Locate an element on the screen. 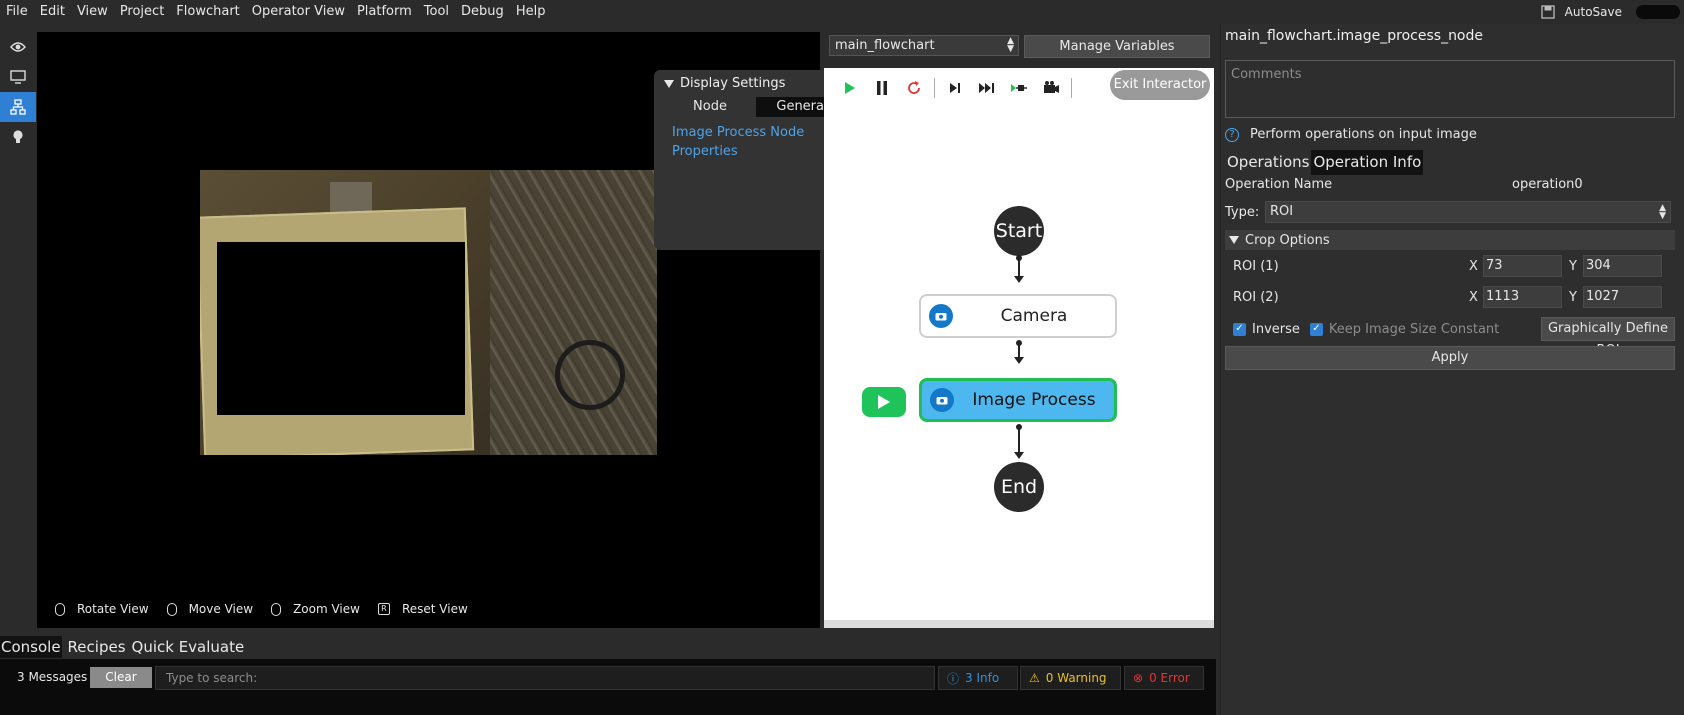 The height and width of the screenshot is (715, 1684). display-settings-header: Display Settings is located at coordinates (752, 80).